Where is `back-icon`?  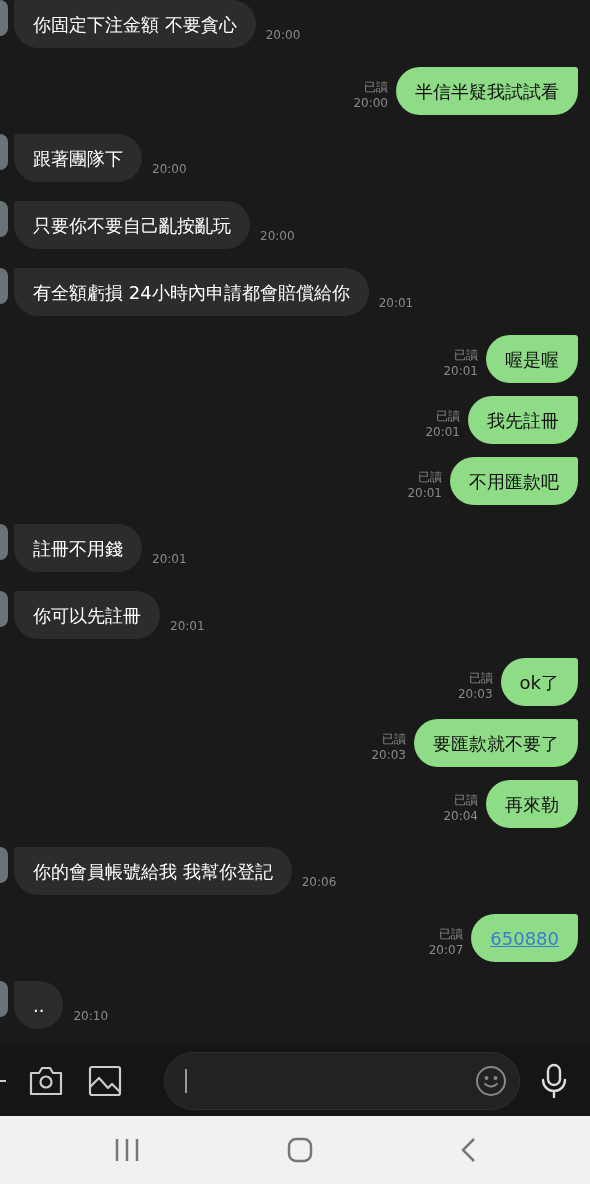 back-icon is located at coordinates (468, 1150).